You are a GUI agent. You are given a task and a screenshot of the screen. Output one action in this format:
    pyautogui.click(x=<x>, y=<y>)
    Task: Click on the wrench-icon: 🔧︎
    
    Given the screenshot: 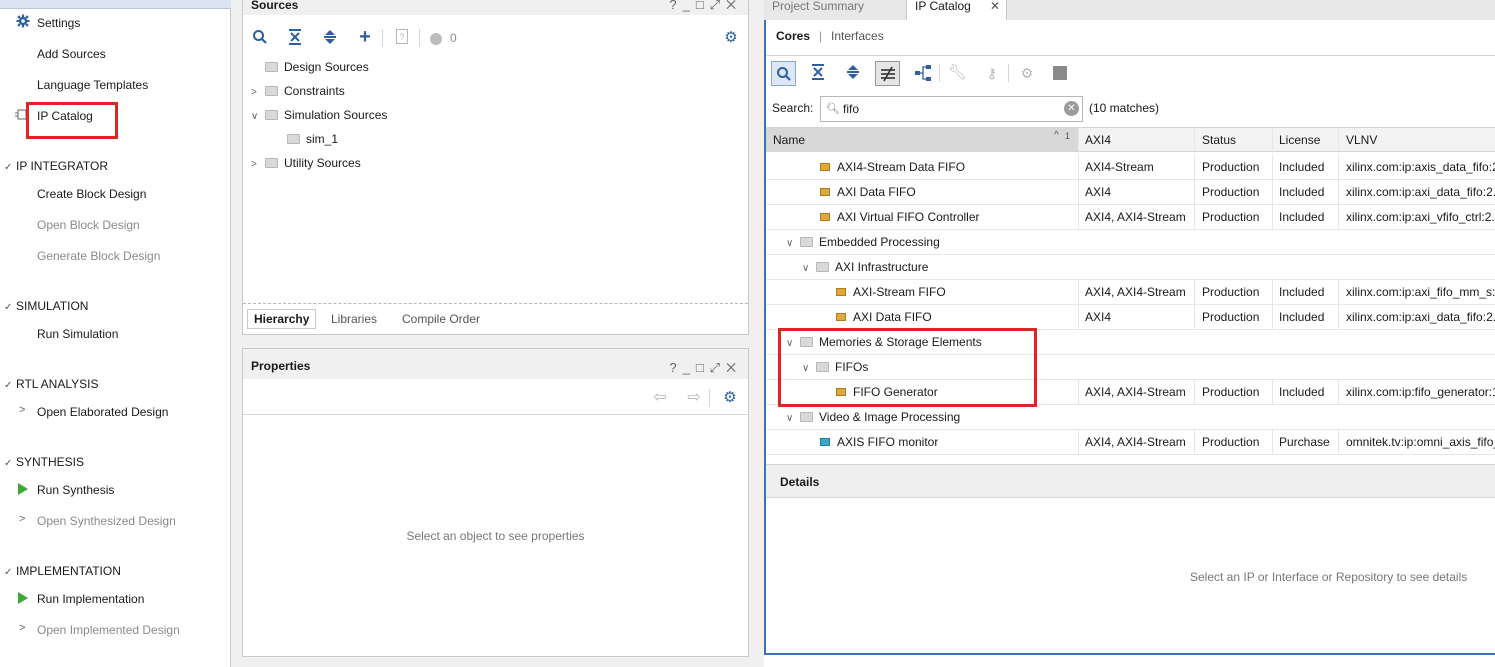 What is the action you would take?
    pyautogui.click(x=957, y=73)
    